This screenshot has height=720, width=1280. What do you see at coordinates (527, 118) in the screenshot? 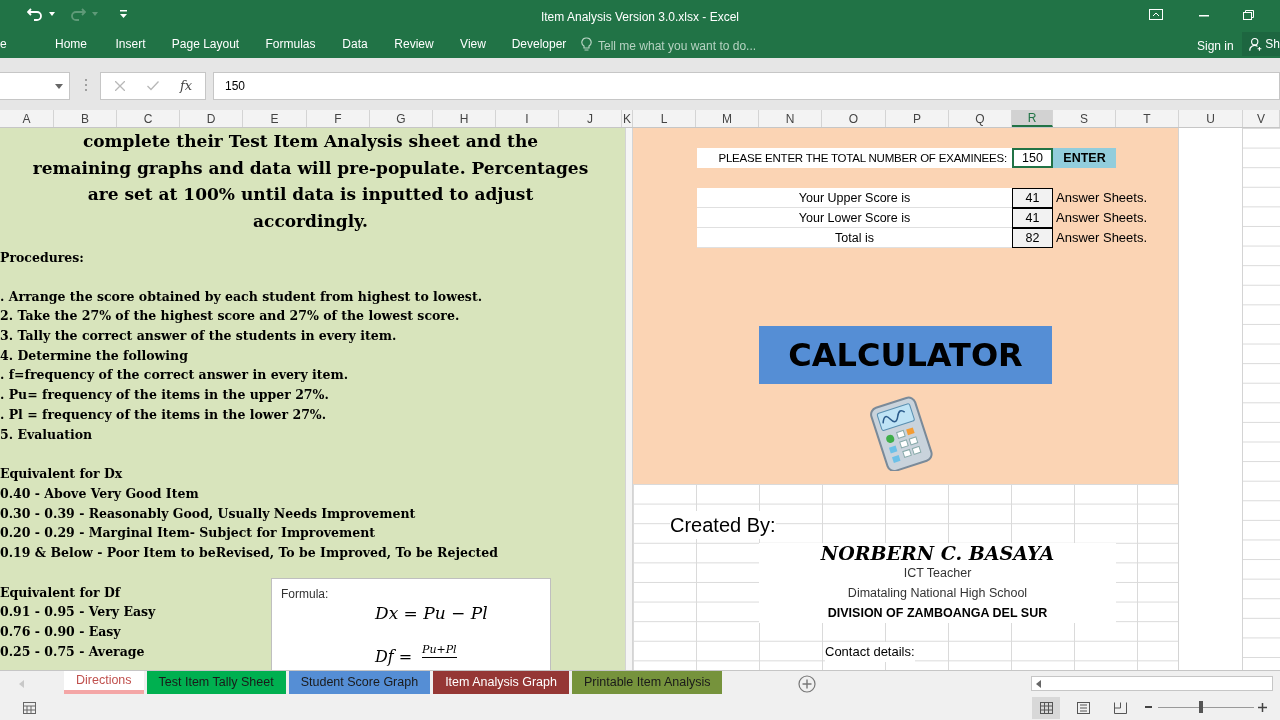
I see `column-header: I` at bounding box center [527, 118].